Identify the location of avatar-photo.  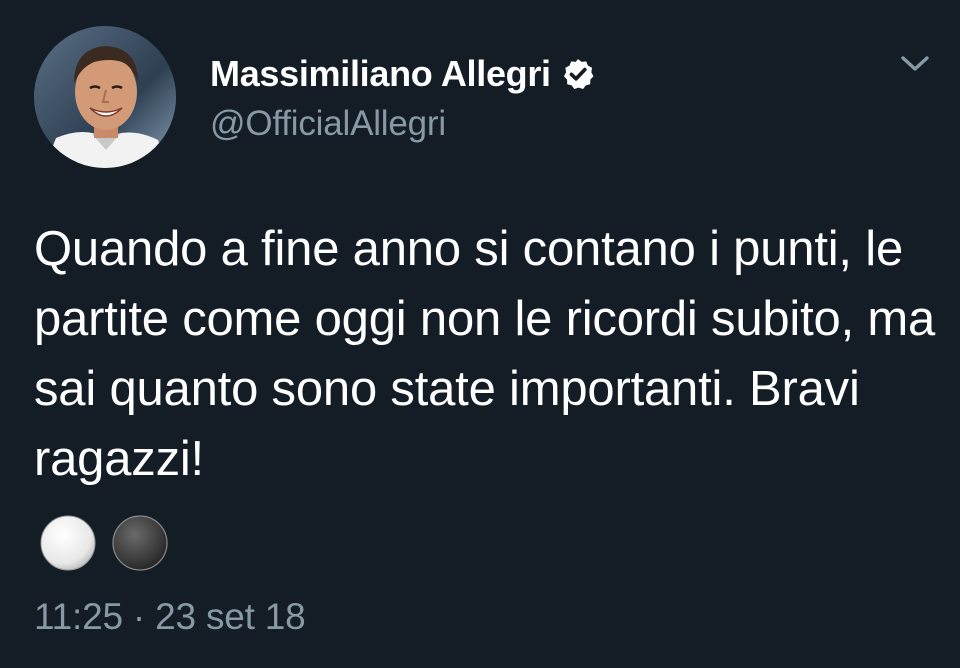
(105, 97).